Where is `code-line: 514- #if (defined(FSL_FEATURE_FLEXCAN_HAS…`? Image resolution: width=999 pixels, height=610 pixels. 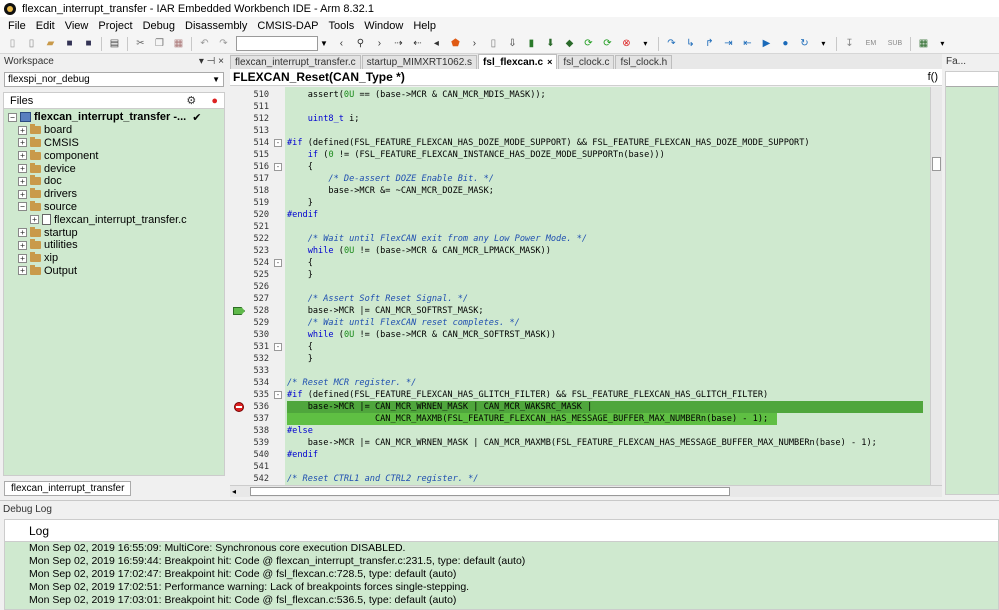 code-line: 514- #if (defined(FSL_FEATURE_FLEXCAN_HAS… is located at coordinates (580, 143).